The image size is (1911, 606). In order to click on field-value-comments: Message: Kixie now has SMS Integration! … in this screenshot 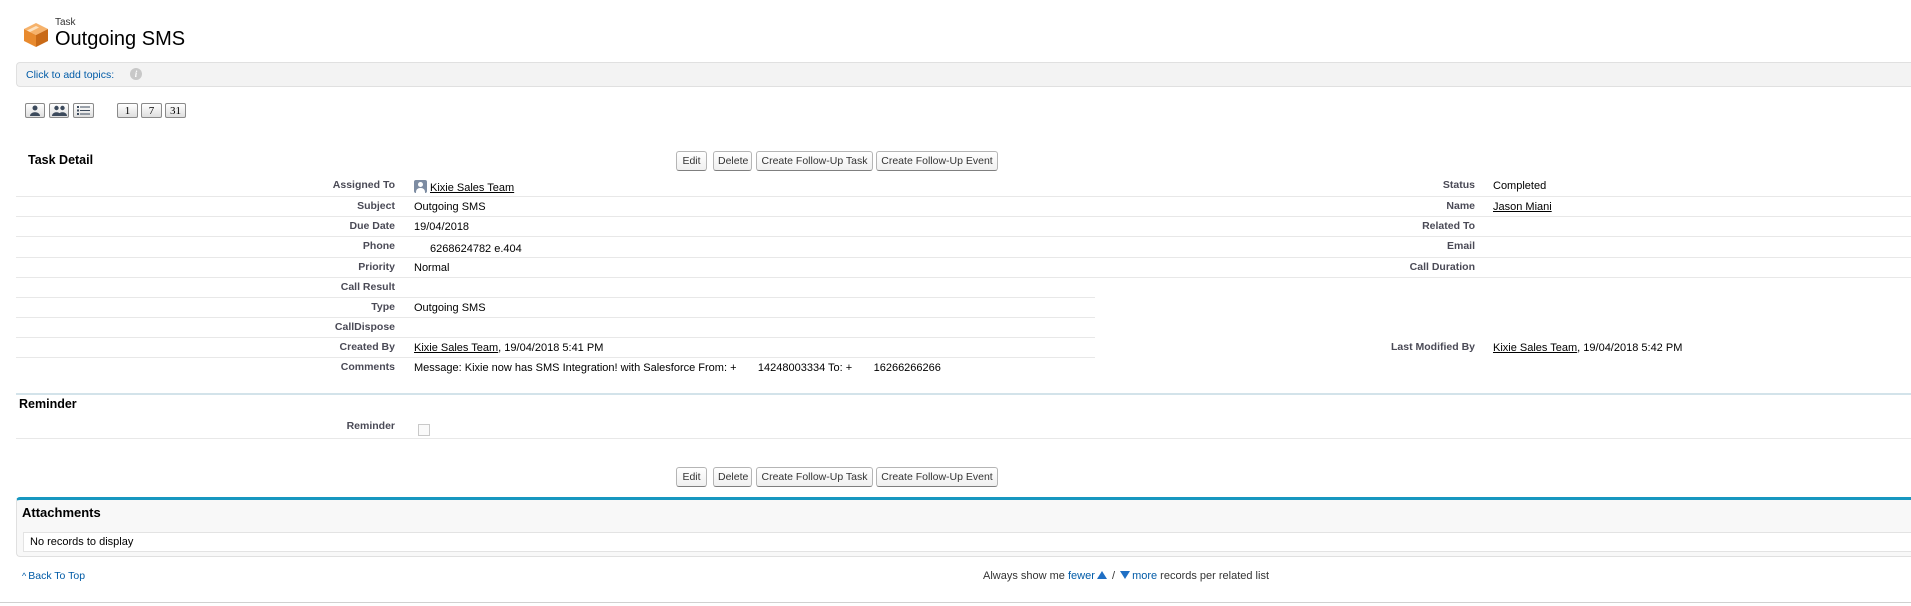, I will do `click(677, 368)`.